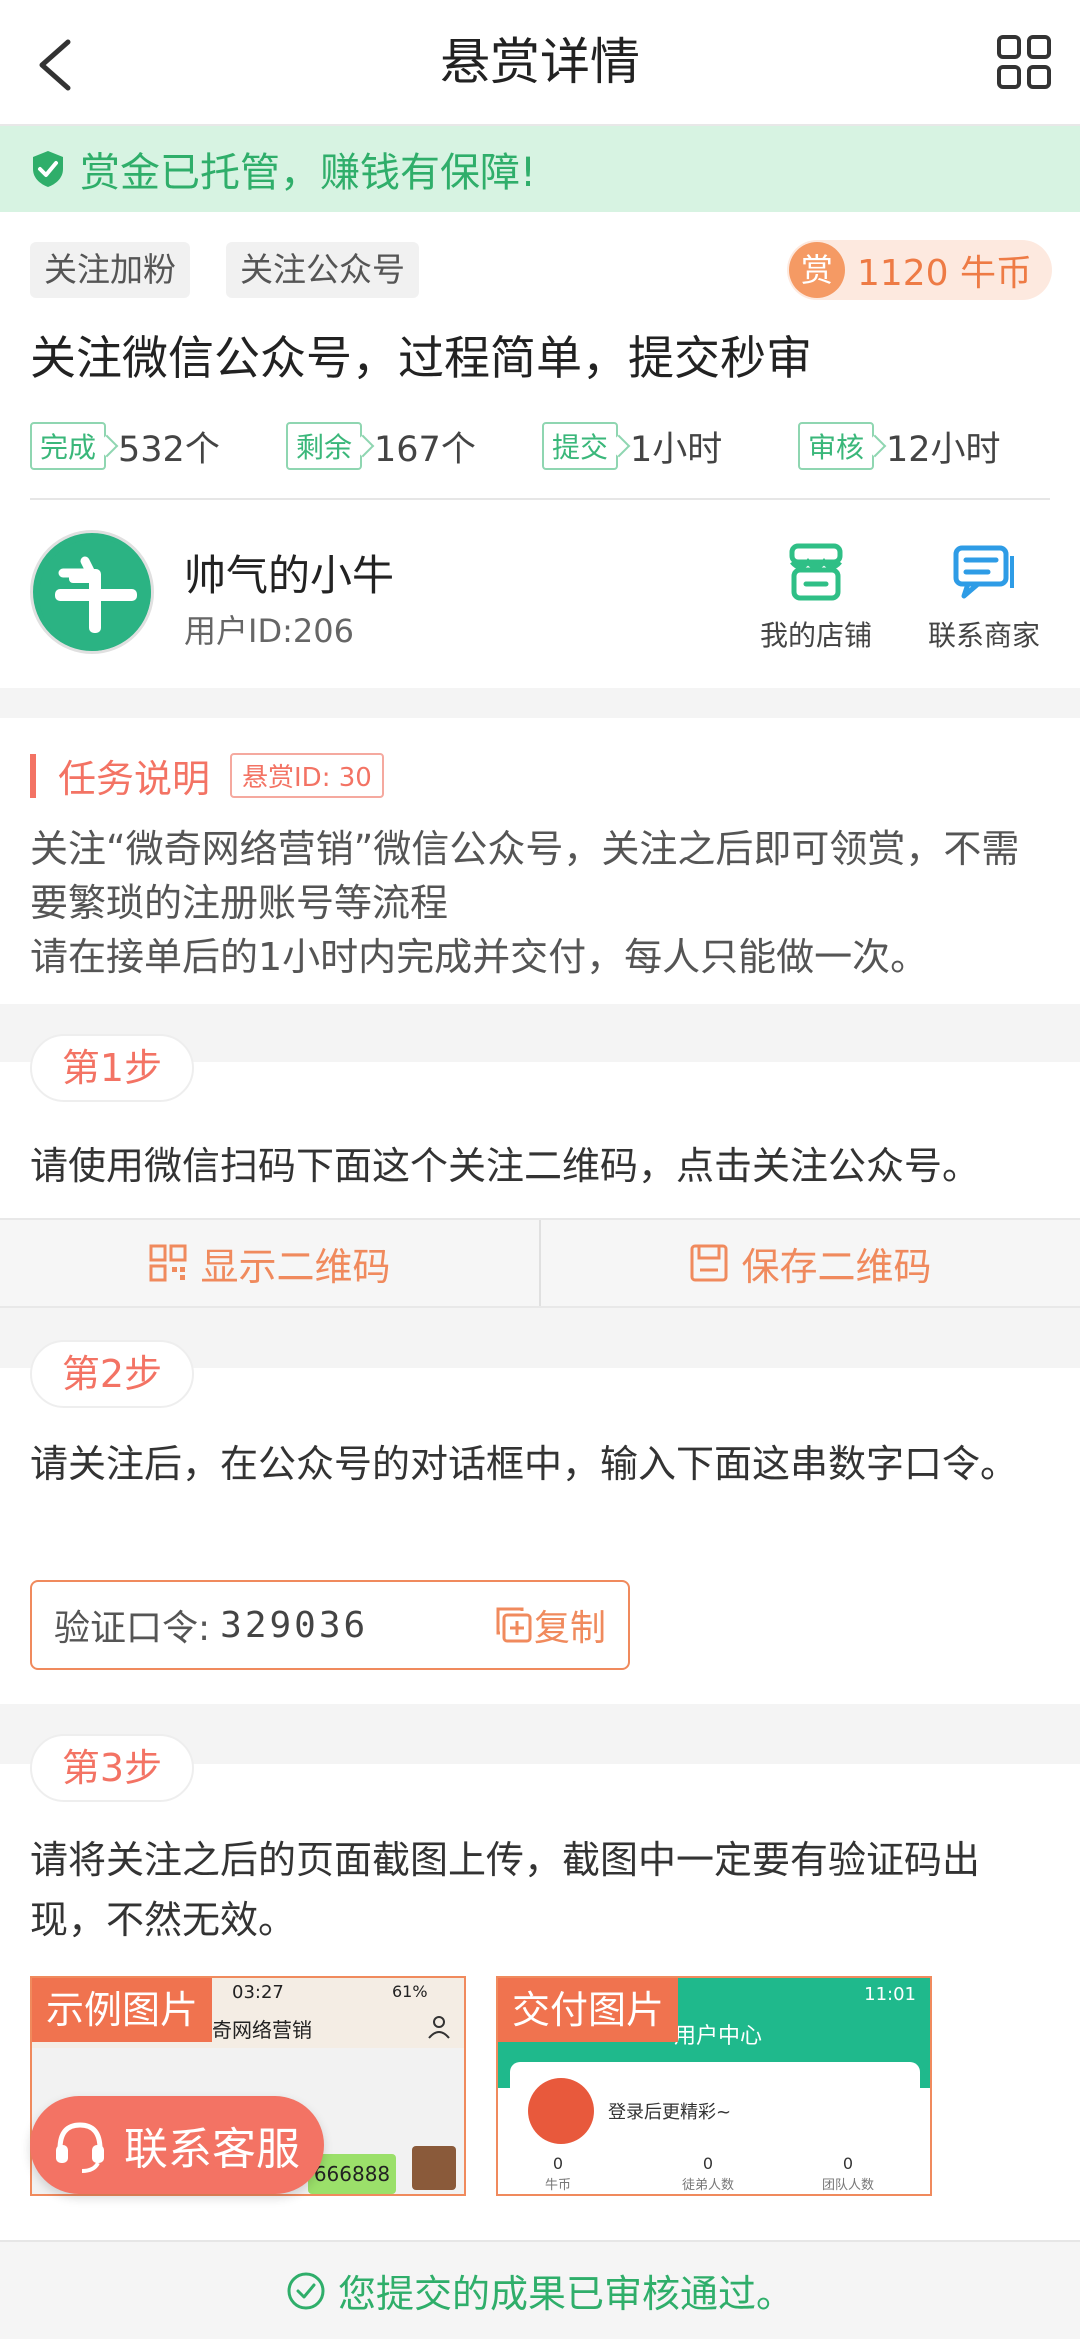 This screenshot has width=1080, height=2339. I want to click on contact-merchant-button: 联系商家, so click(984, 598).